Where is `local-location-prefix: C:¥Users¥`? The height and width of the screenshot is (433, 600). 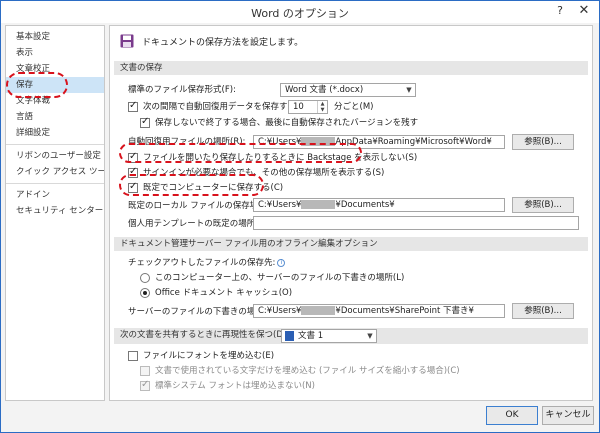 local-location-prefix: C:¥Users¥ is located at coordinates (280, 205).